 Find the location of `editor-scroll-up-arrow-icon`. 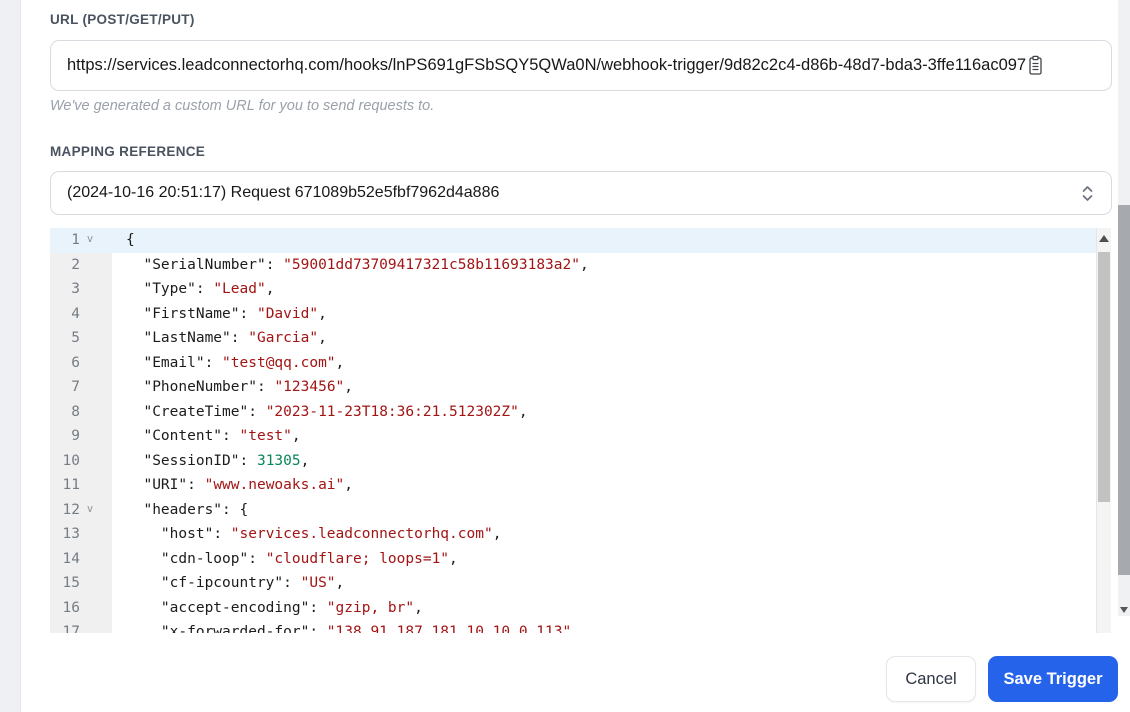

editor-scroll-up-arrow-icon is located at coordinates (1104, 238).